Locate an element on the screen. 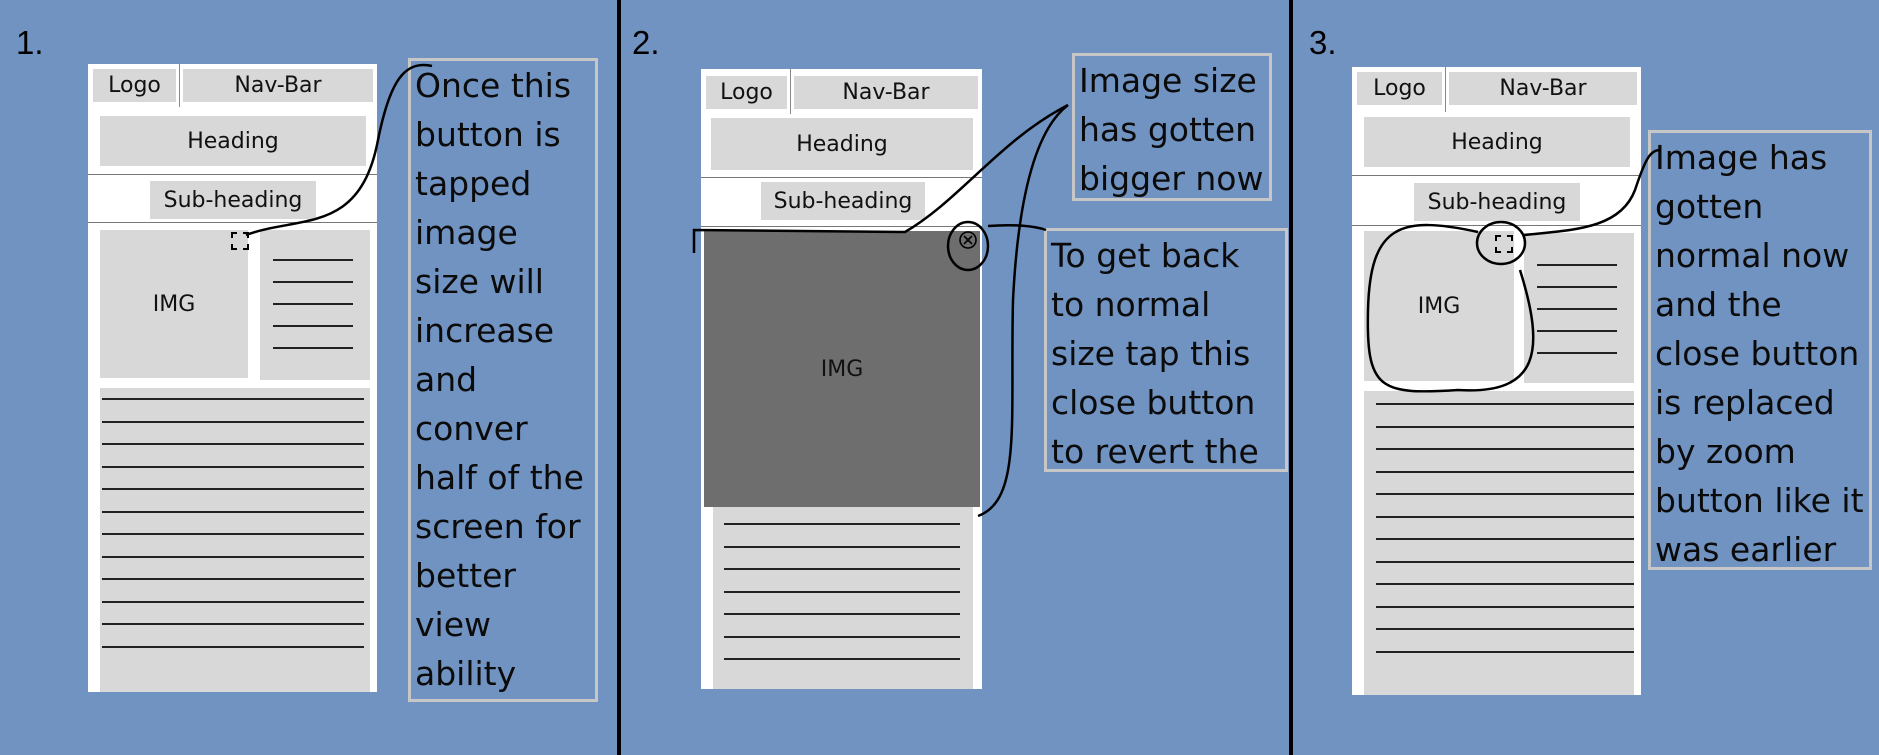 Image resolution: width=1879 pixels, height=755 pixels. nav-bar-3: Nav-Bar is located at coordinates (1543, 88).